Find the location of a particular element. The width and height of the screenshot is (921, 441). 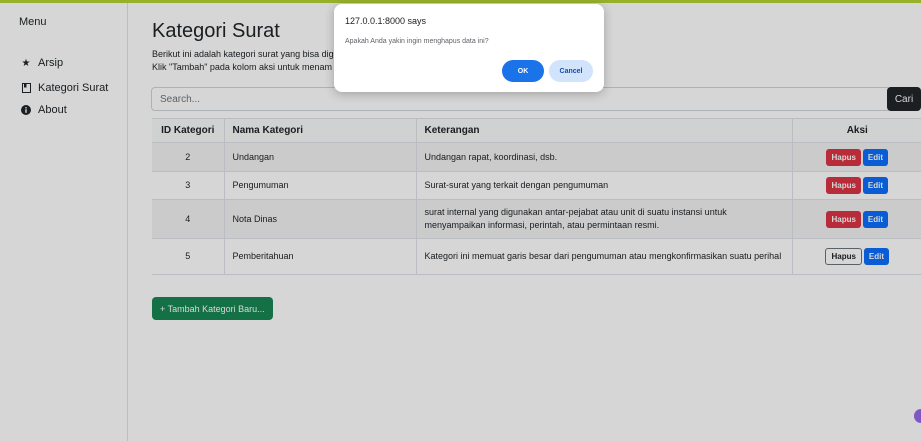

floating-widget-icon is located at coordinates (917, 416).